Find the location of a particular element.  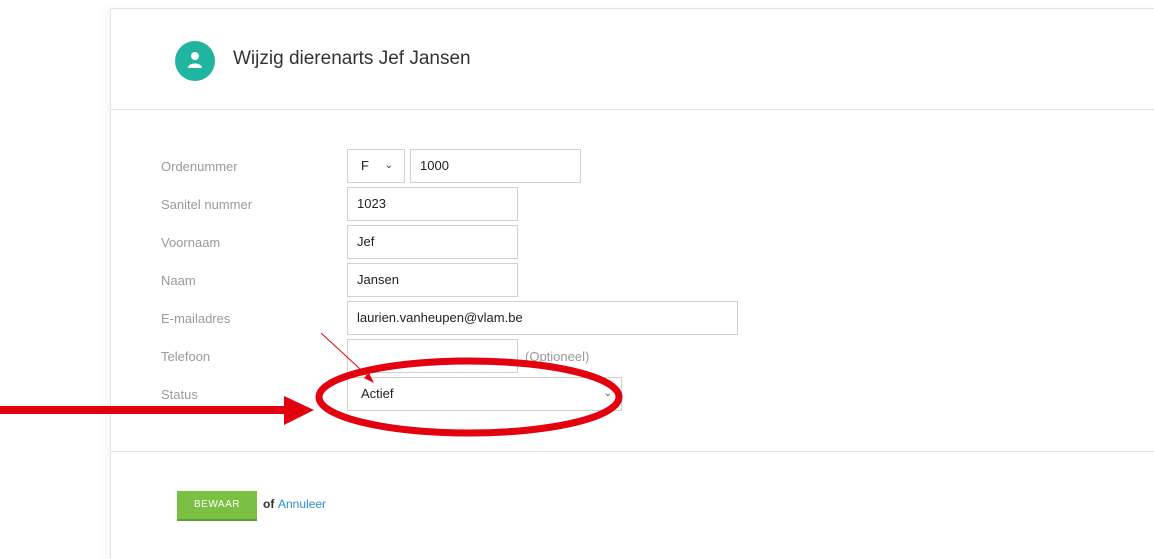

voornaam-label: Voornaam is located at coordinates (191, 242).